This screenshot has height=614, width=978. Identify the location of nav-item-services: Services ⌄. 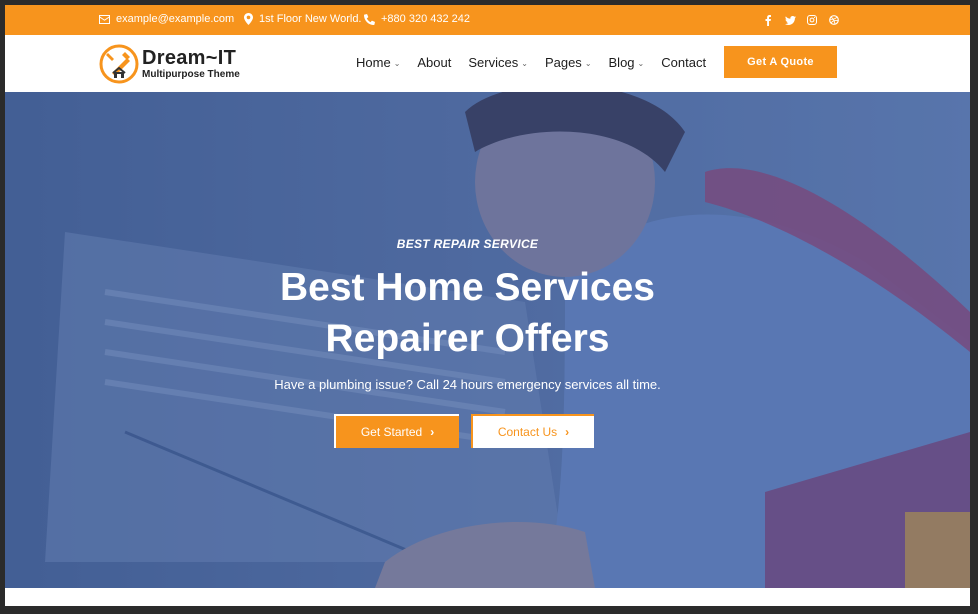
(498, 62).